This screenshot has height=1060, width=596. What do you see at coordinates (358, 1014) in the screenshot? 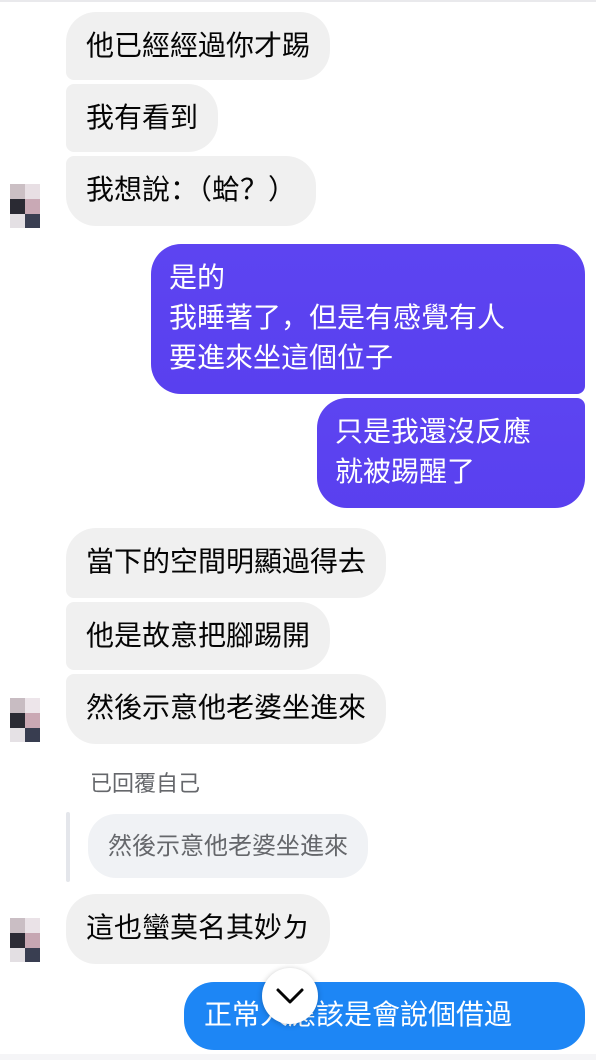
I see `message-text: 正常人應該是會說個借過` at bounding box center [358, 1014].